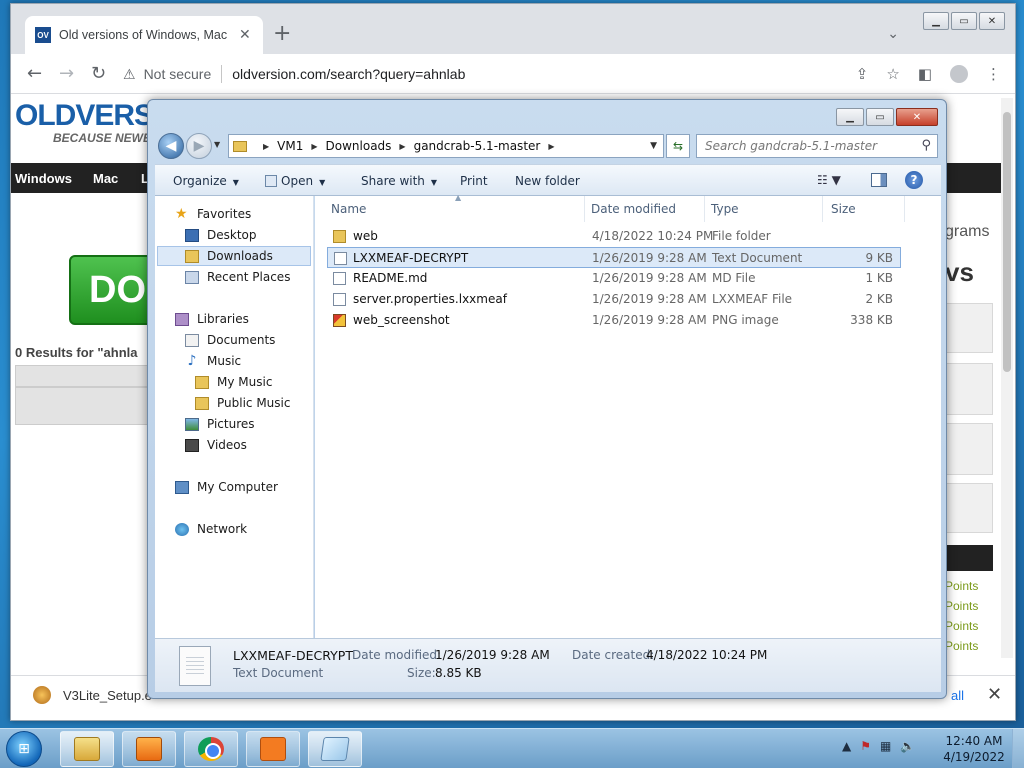 The image size is (1024, 768). I want to click on pictures-icon, so click(192, 424).